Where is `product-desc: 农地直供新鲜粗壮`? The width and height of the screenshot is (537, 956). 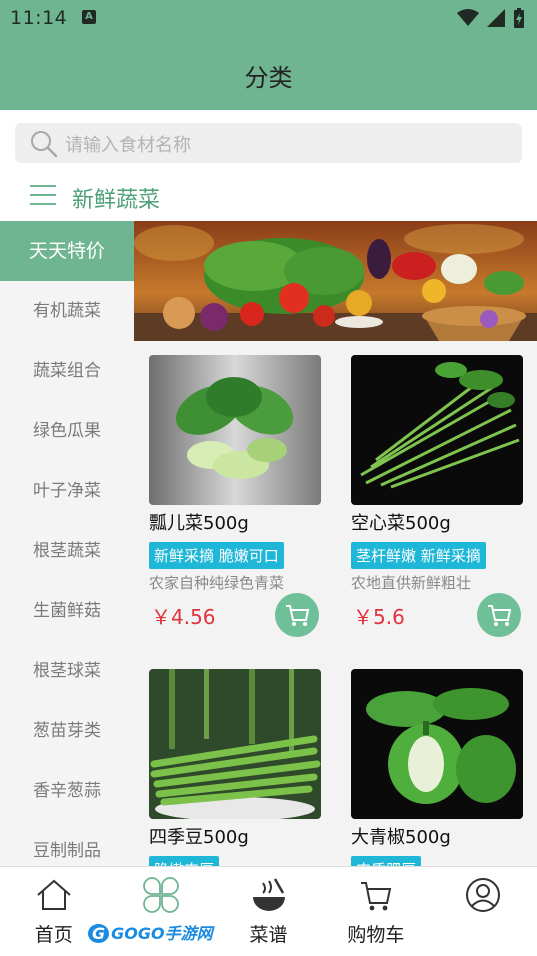 product-desc: 农地直供新鲜粗壮 is located at coordinates (411, 583).